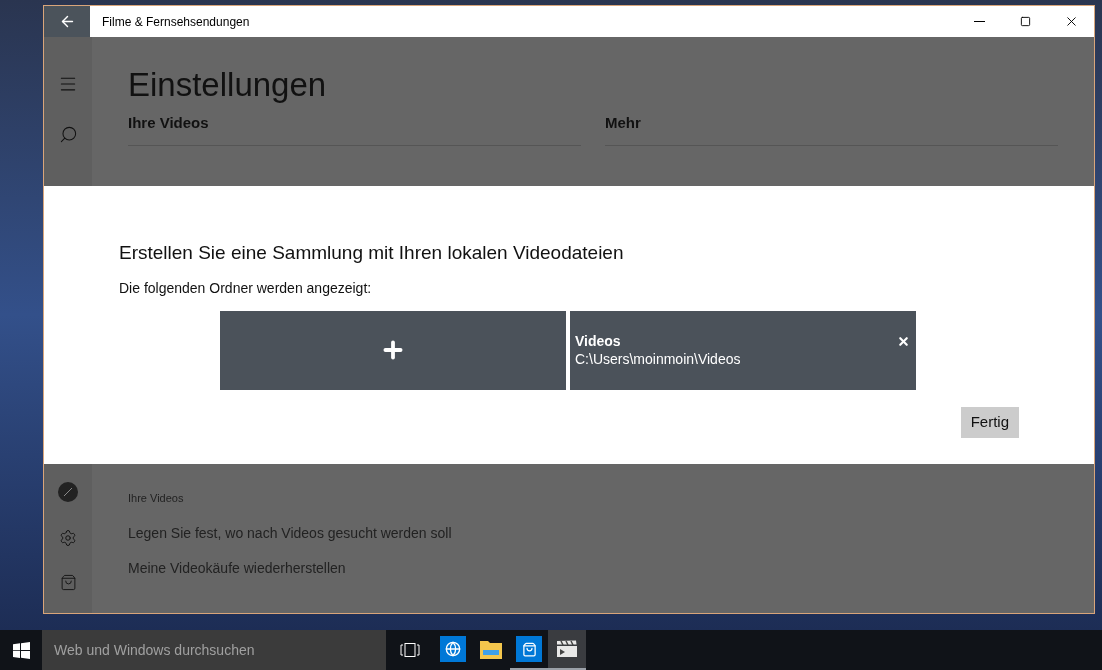  I want to click on clapperboard-icon, so click(567, 649).